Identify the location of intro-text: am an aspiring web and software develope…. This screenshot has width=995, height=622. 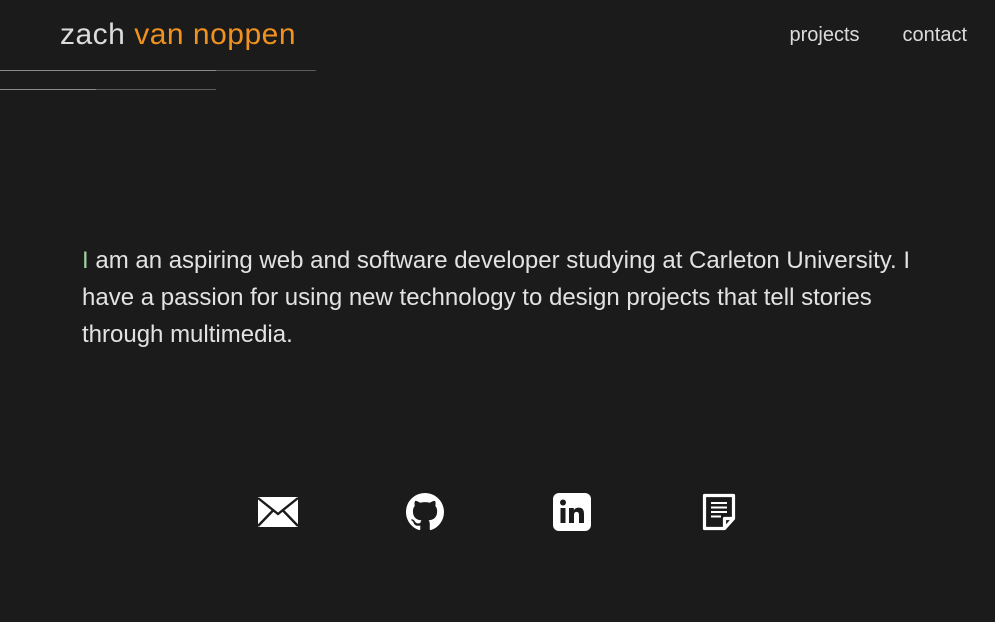
(496, 297).